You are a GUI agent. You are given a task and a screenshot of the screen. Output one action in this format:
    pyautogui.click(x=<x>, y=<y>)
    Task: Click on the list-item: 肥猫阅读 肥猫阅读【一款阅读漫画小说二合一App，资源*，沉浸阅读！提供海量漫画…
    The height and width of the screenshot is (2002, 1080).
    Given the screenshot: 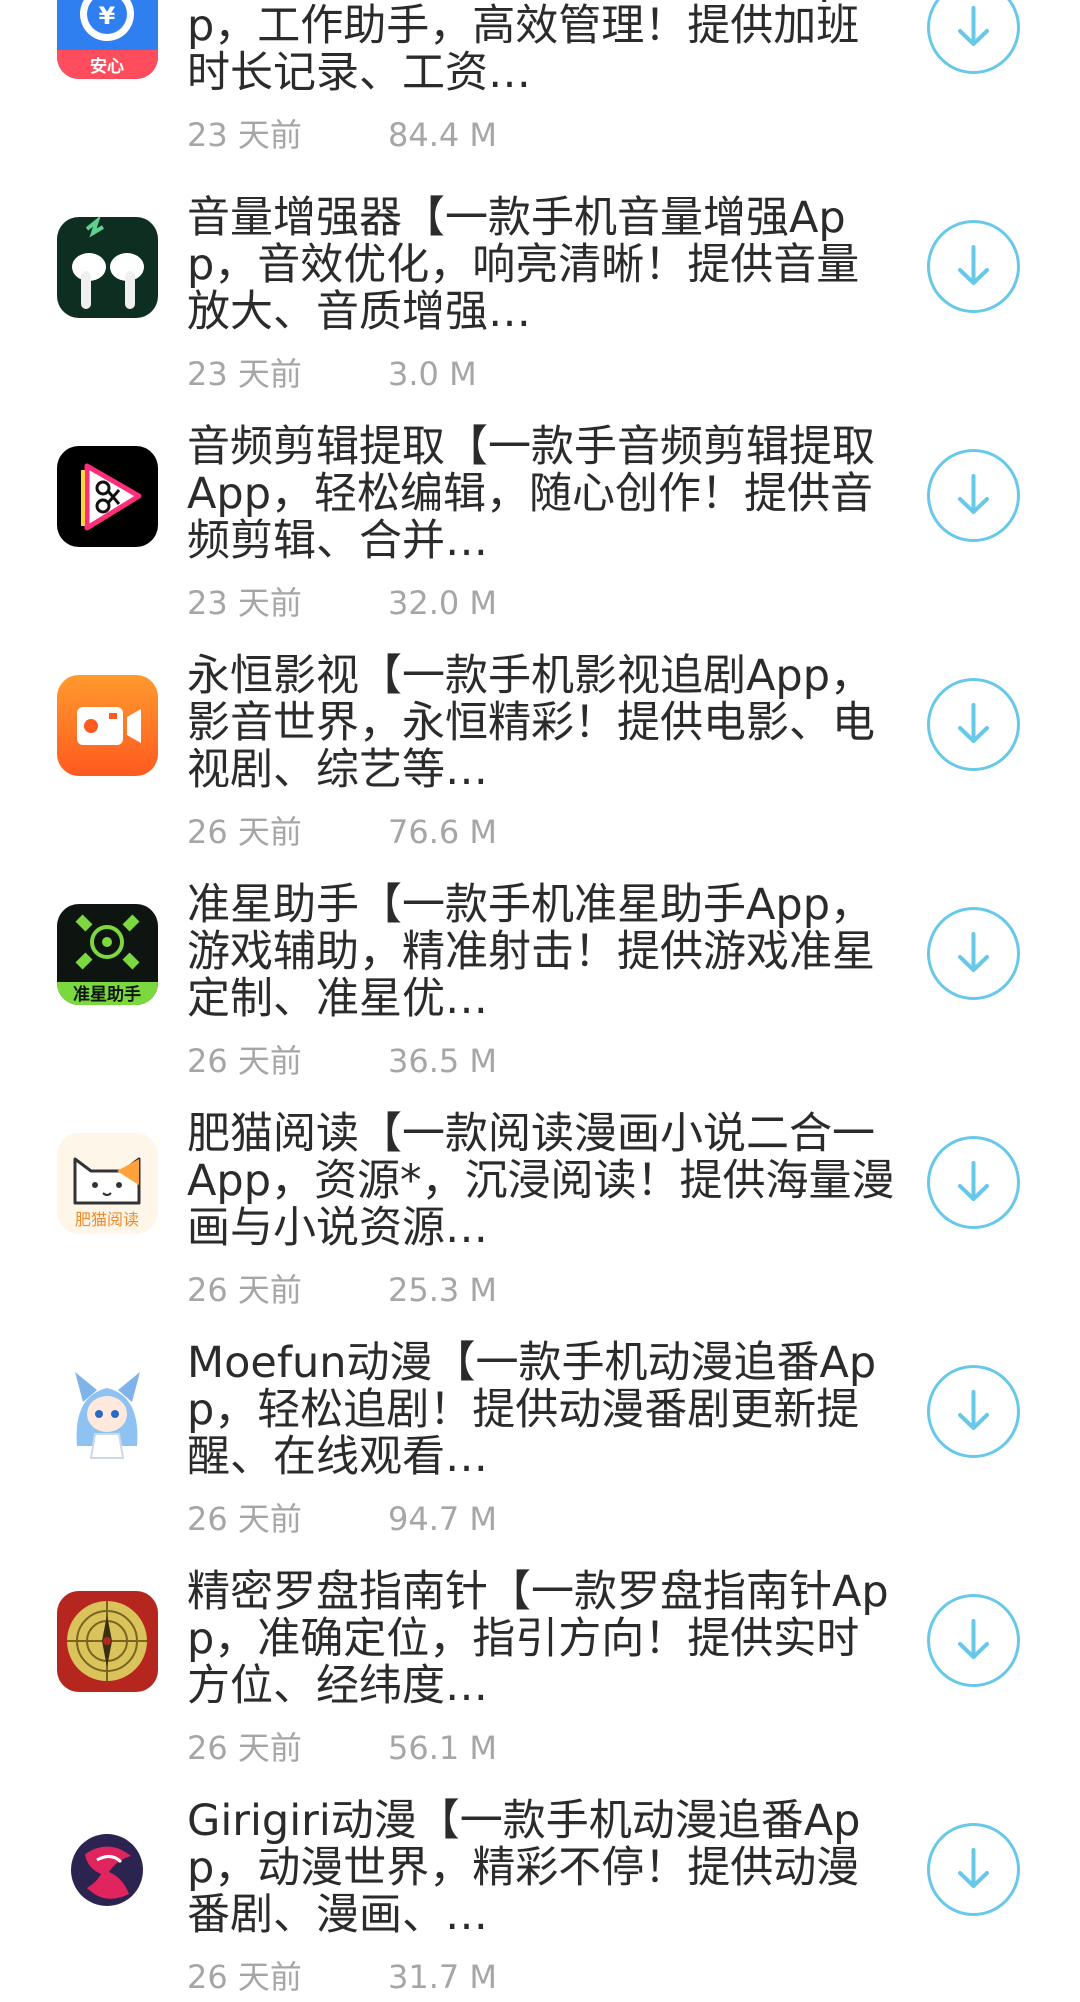 What is the action you would take?
    pyautogui.click(x=540, y=1236)
    